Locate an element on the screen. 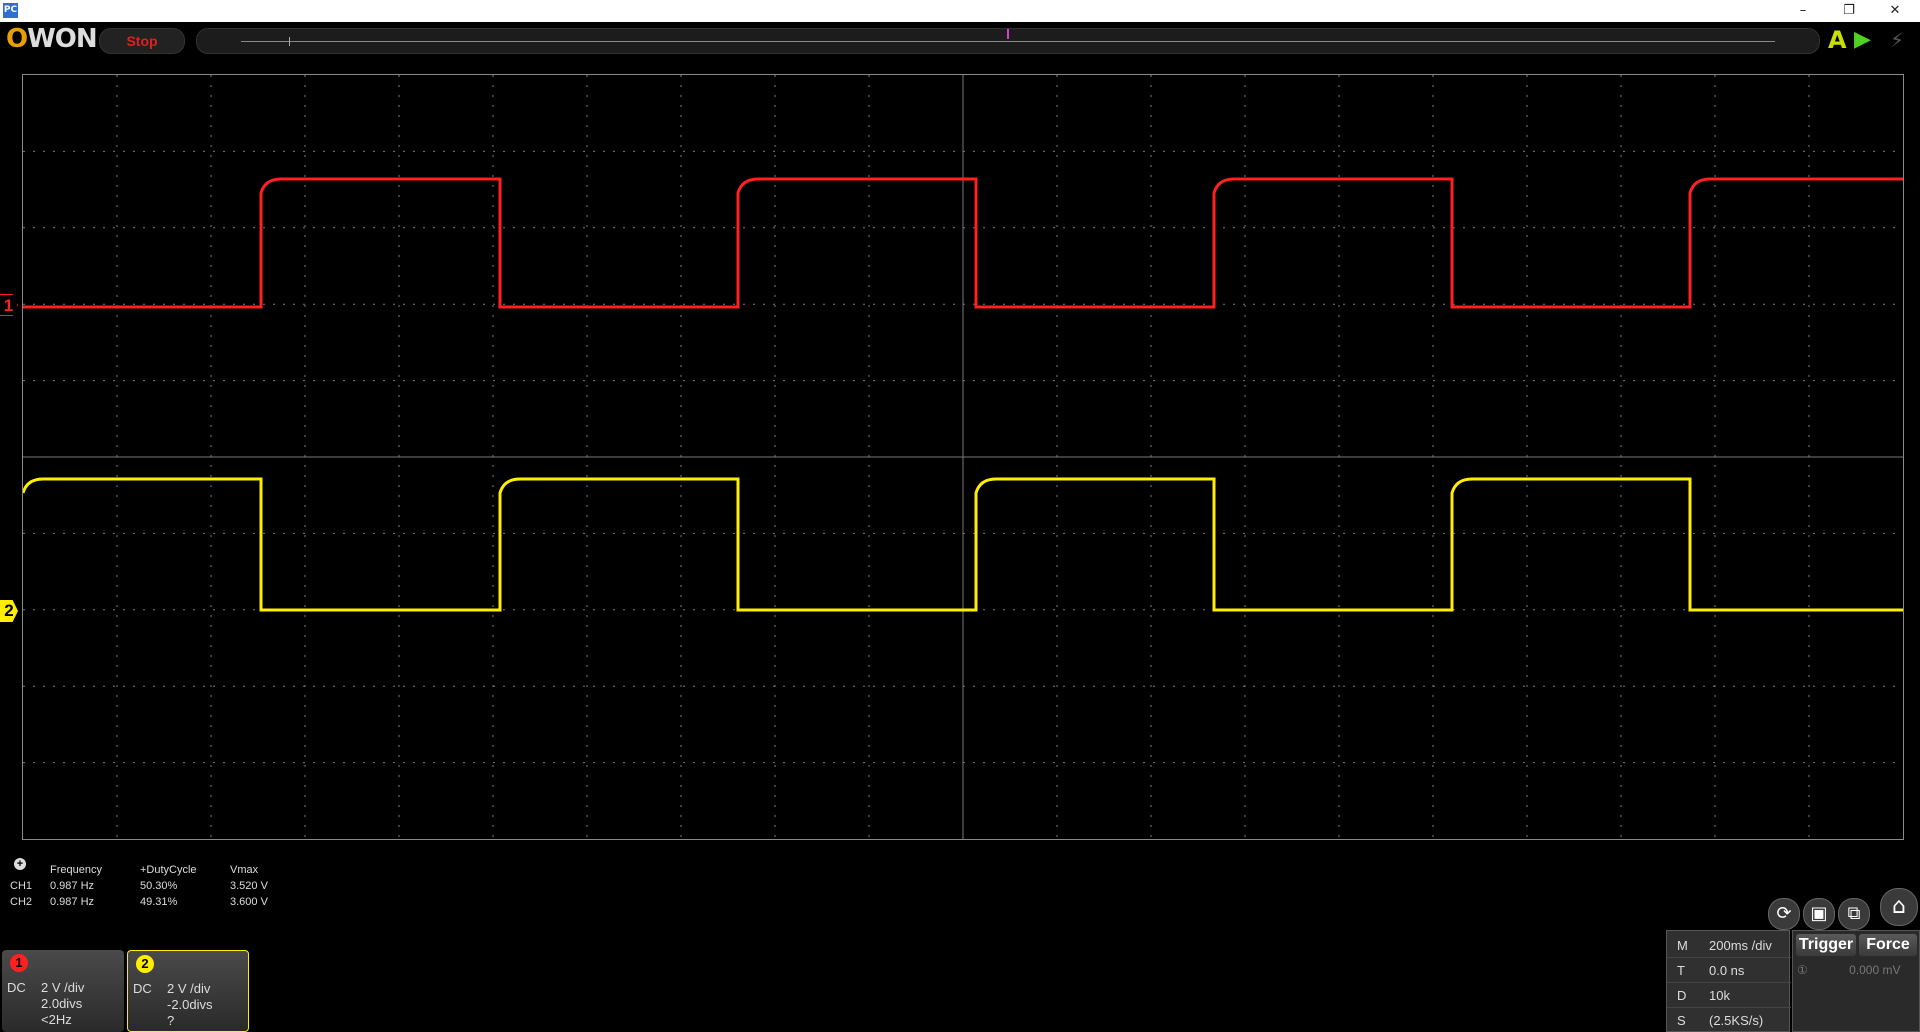 The height and width of the screenshot is (1032, 1920). auto-set-icon: A is located at coordinates (1837, 40).